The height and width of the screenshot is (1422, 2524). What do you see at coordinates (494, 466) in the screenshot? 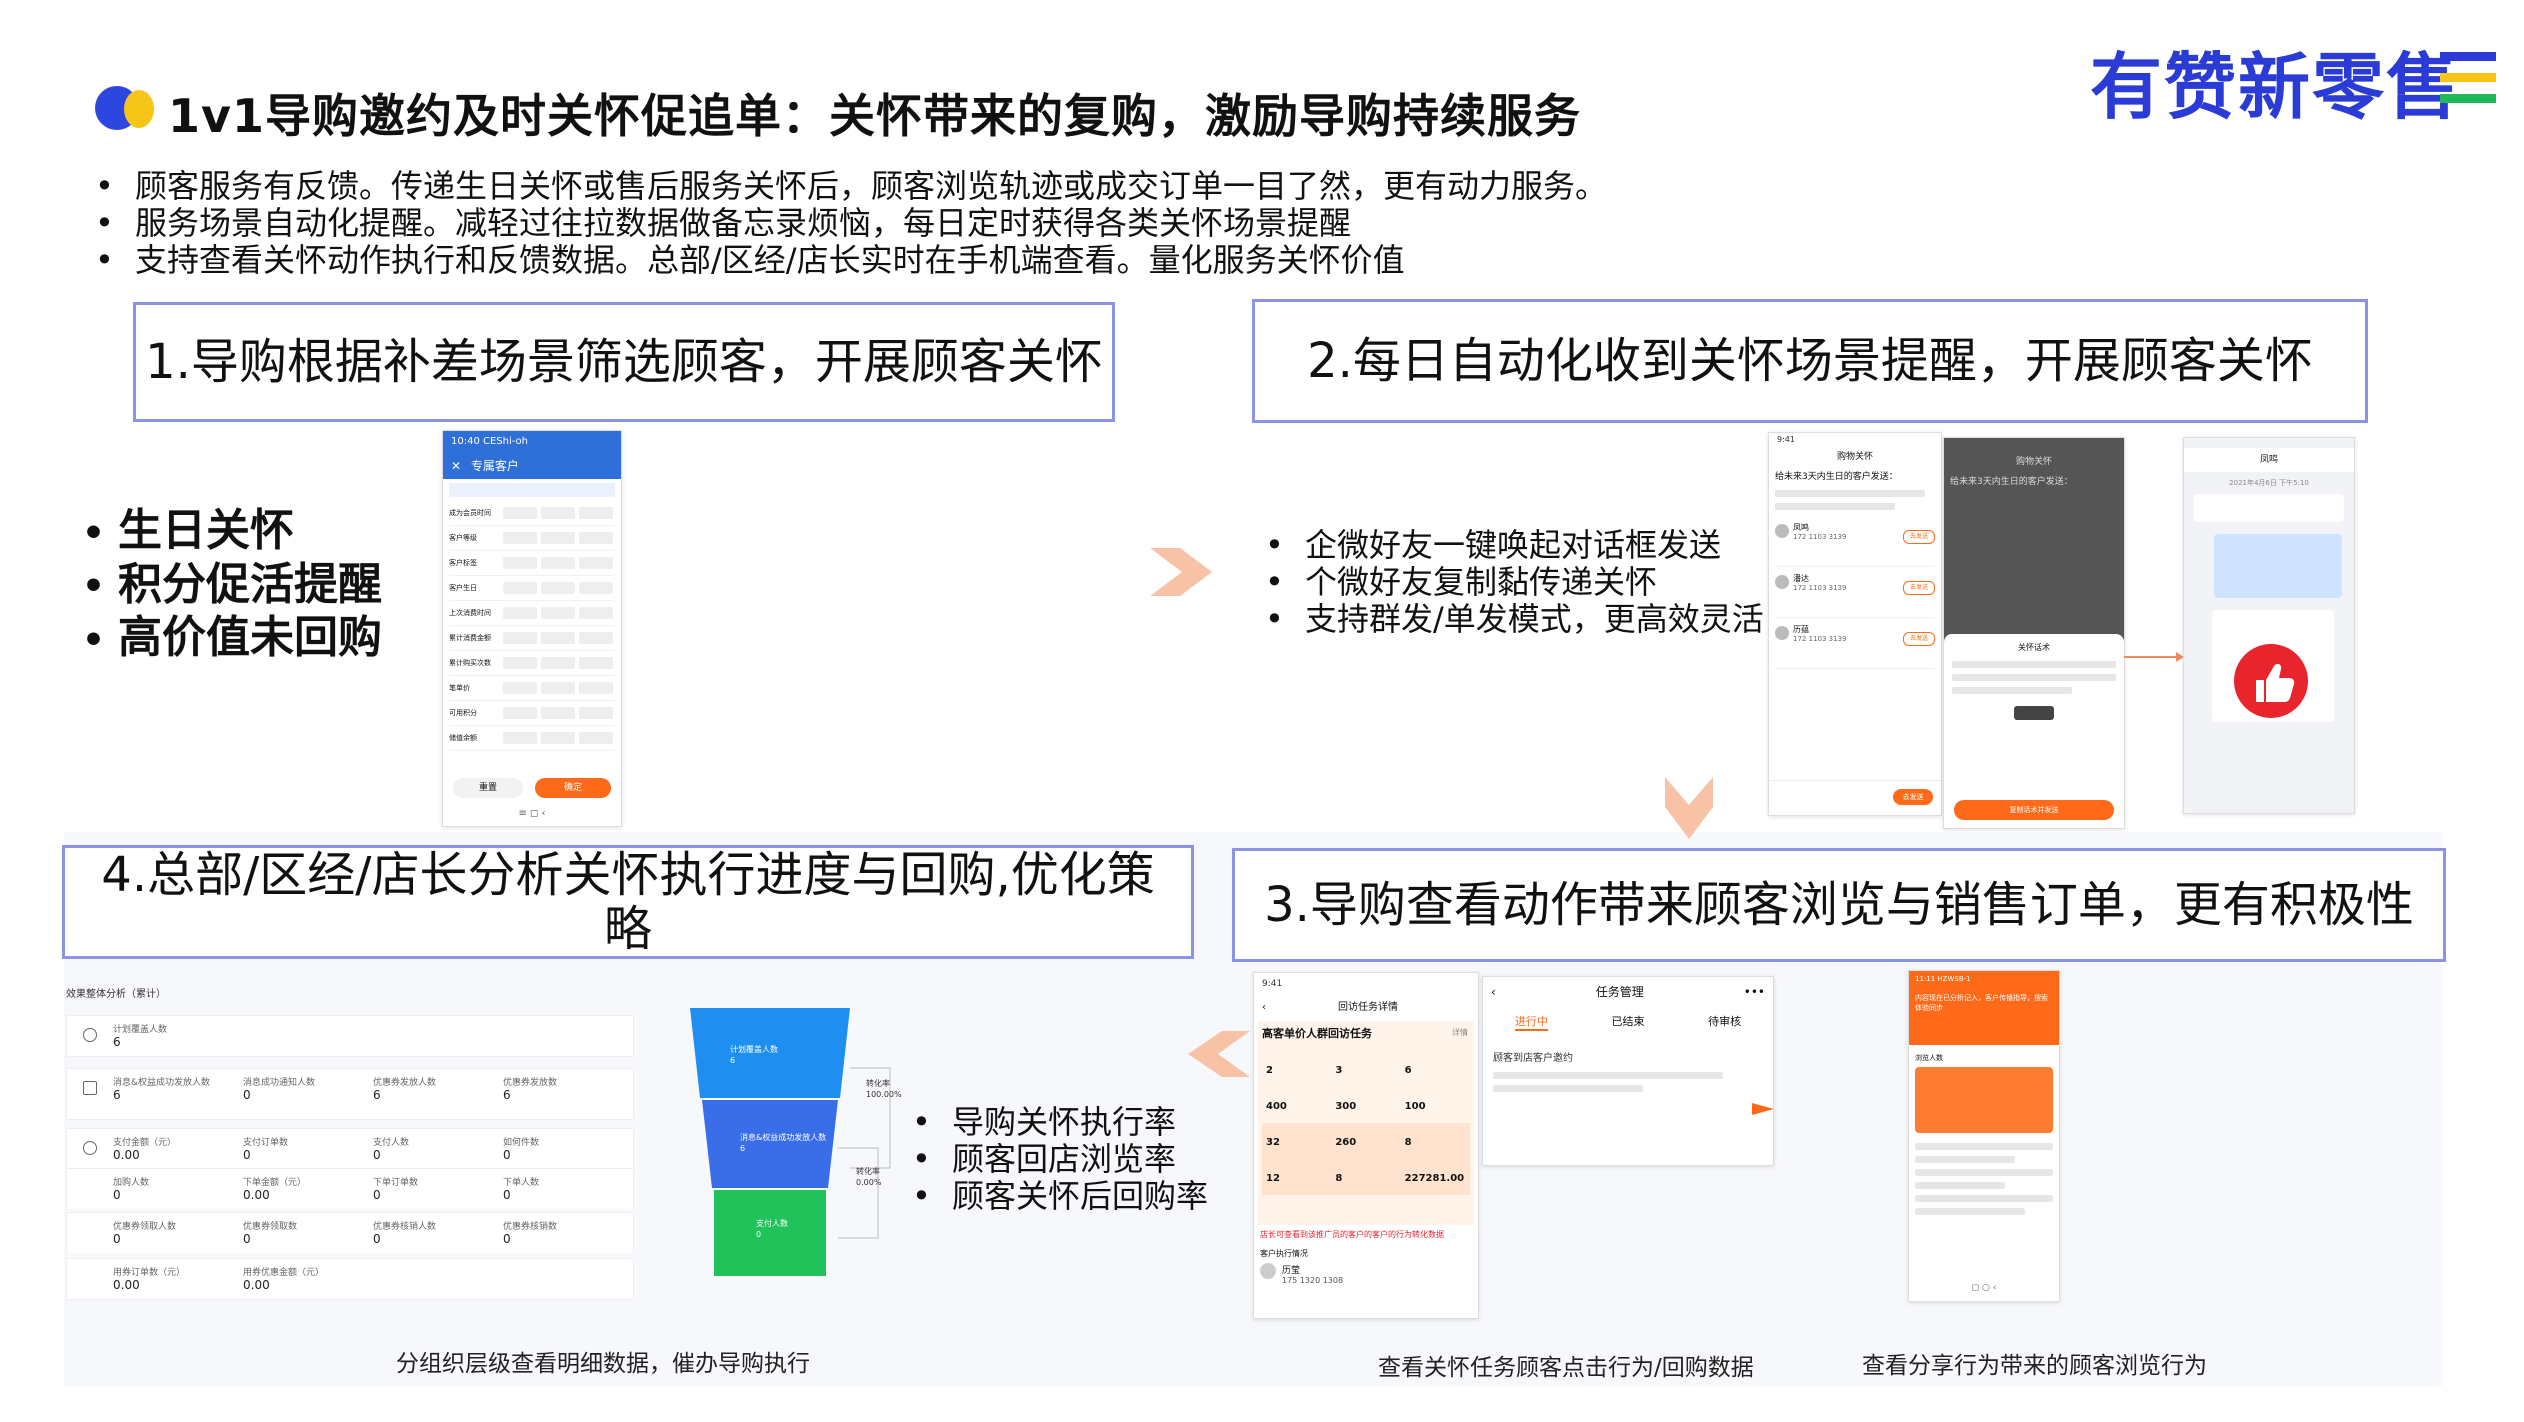
I see `phone-nav-title: 专属客户` at bounding box center [494, 466].